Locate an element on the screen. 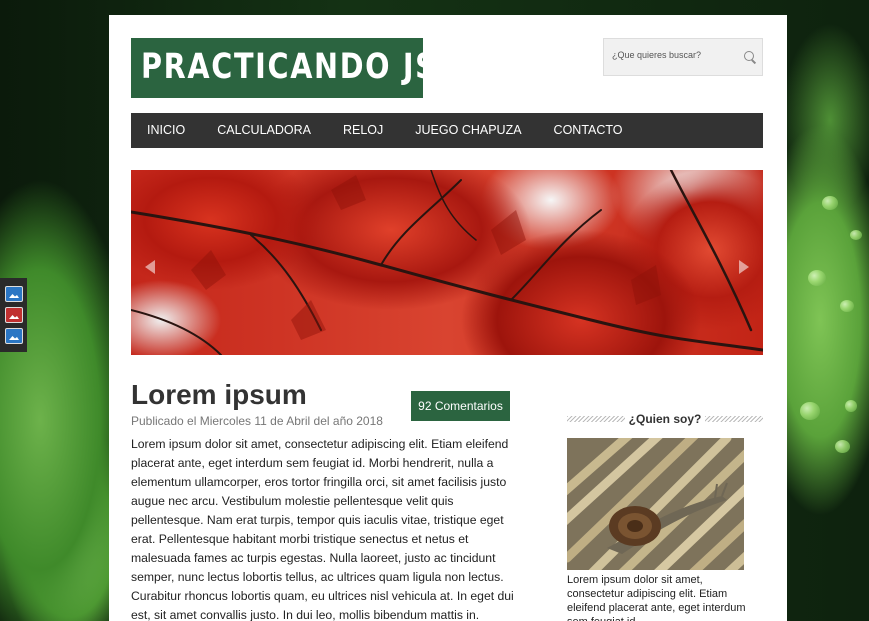  nav-item-calculadora: CALCULADORA is located at coordinates (264, 130).